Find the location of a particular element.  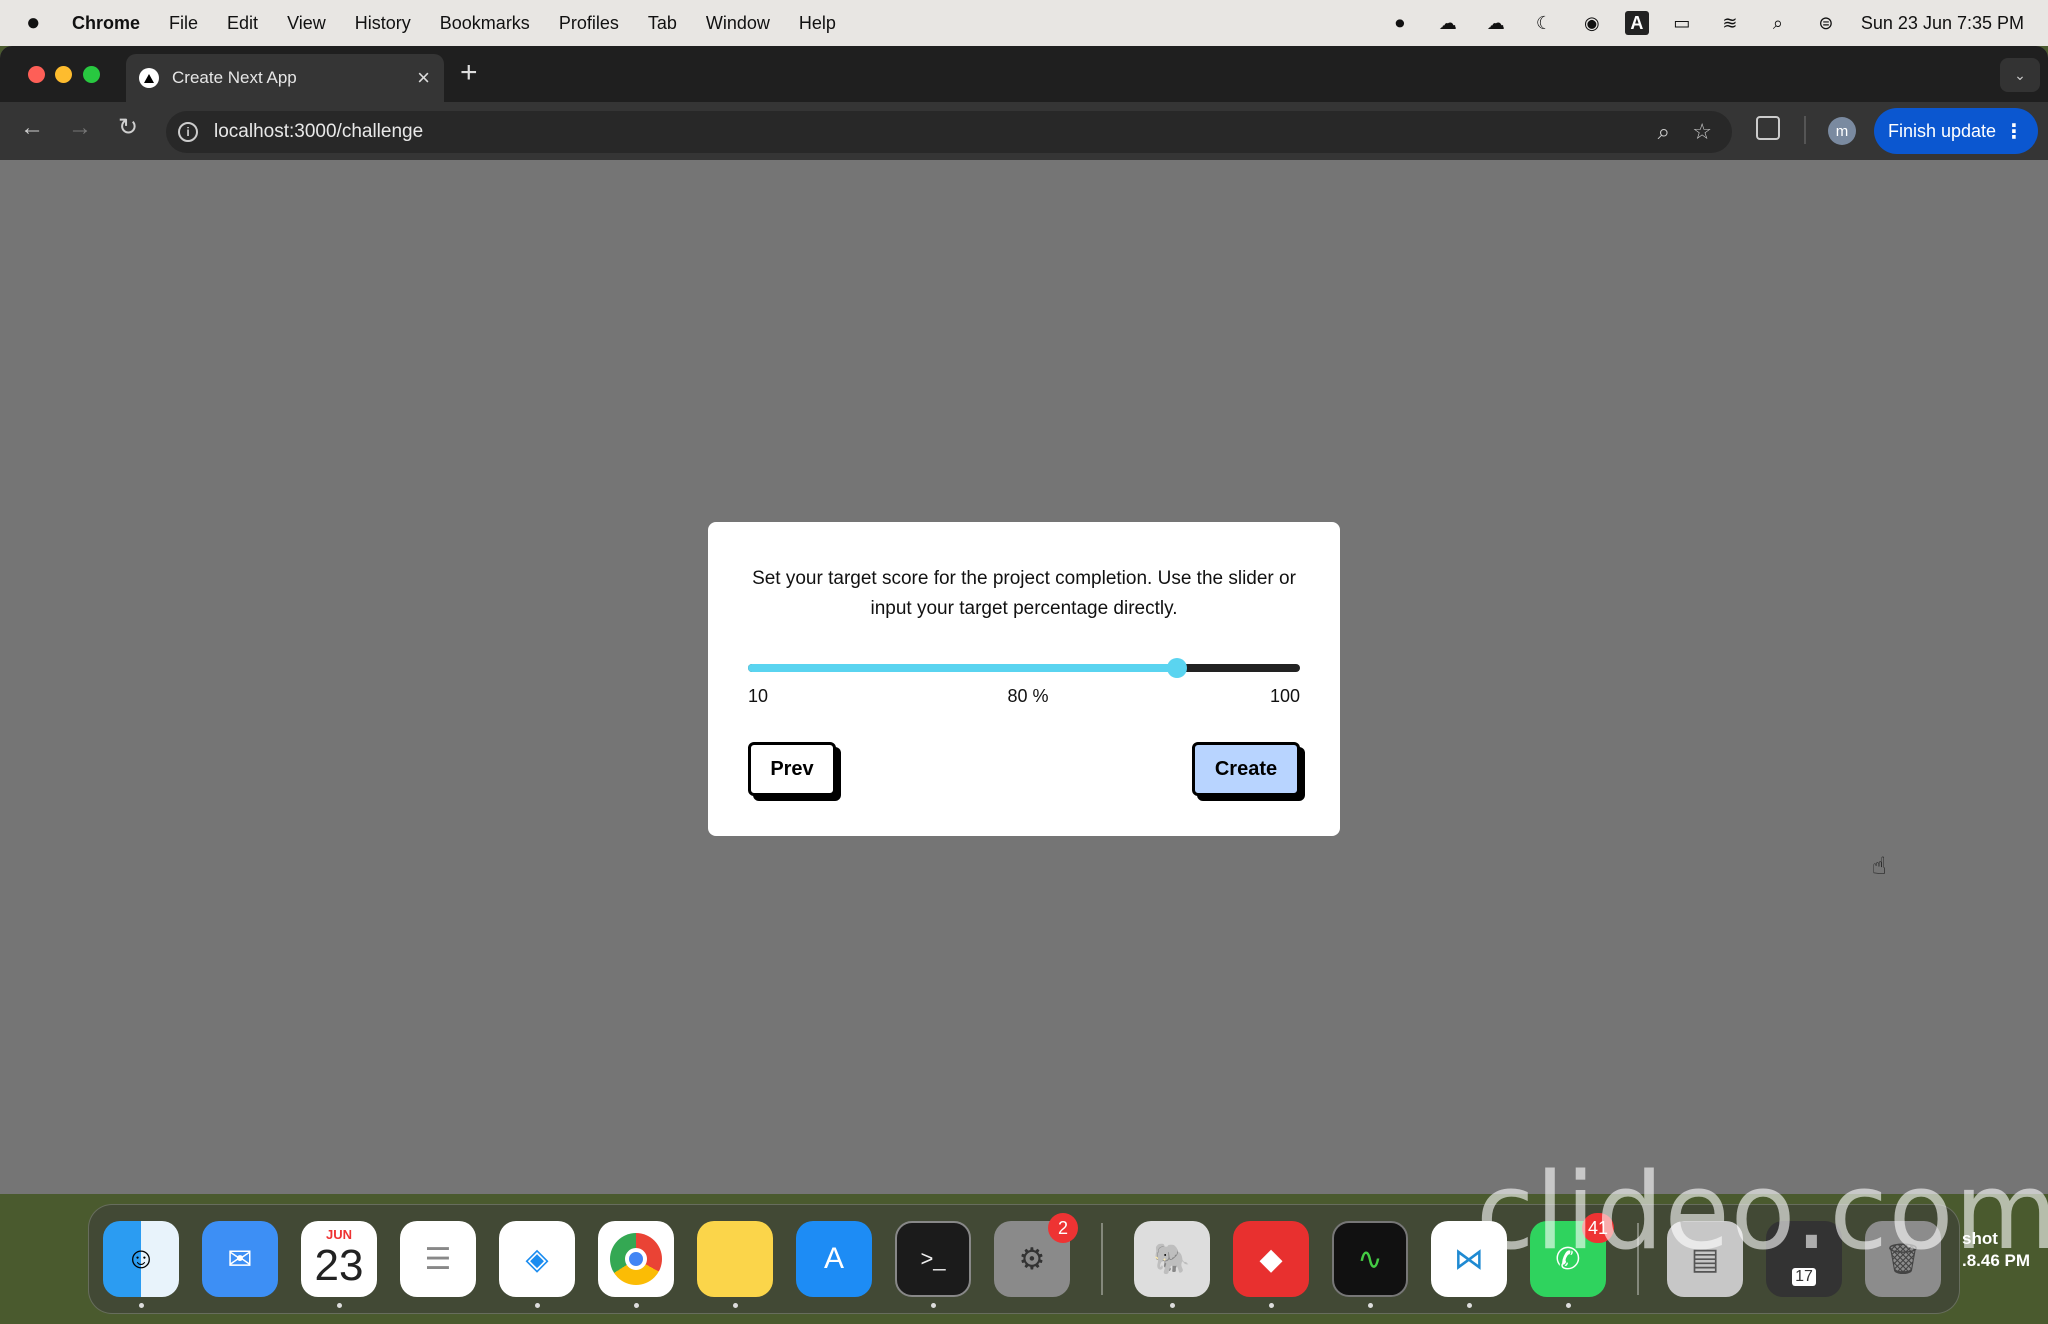

menu-bookmarks: Bookmarks is located at coordinates (485, 23).